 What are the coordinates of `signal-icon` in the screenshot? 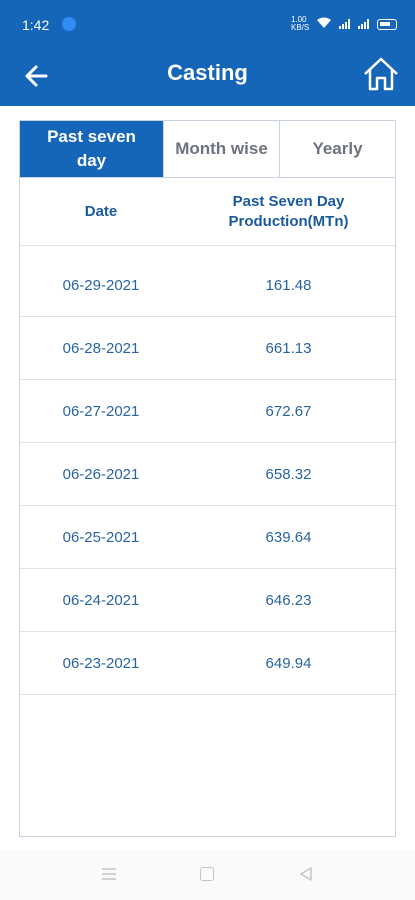 It's located at (344, 24).